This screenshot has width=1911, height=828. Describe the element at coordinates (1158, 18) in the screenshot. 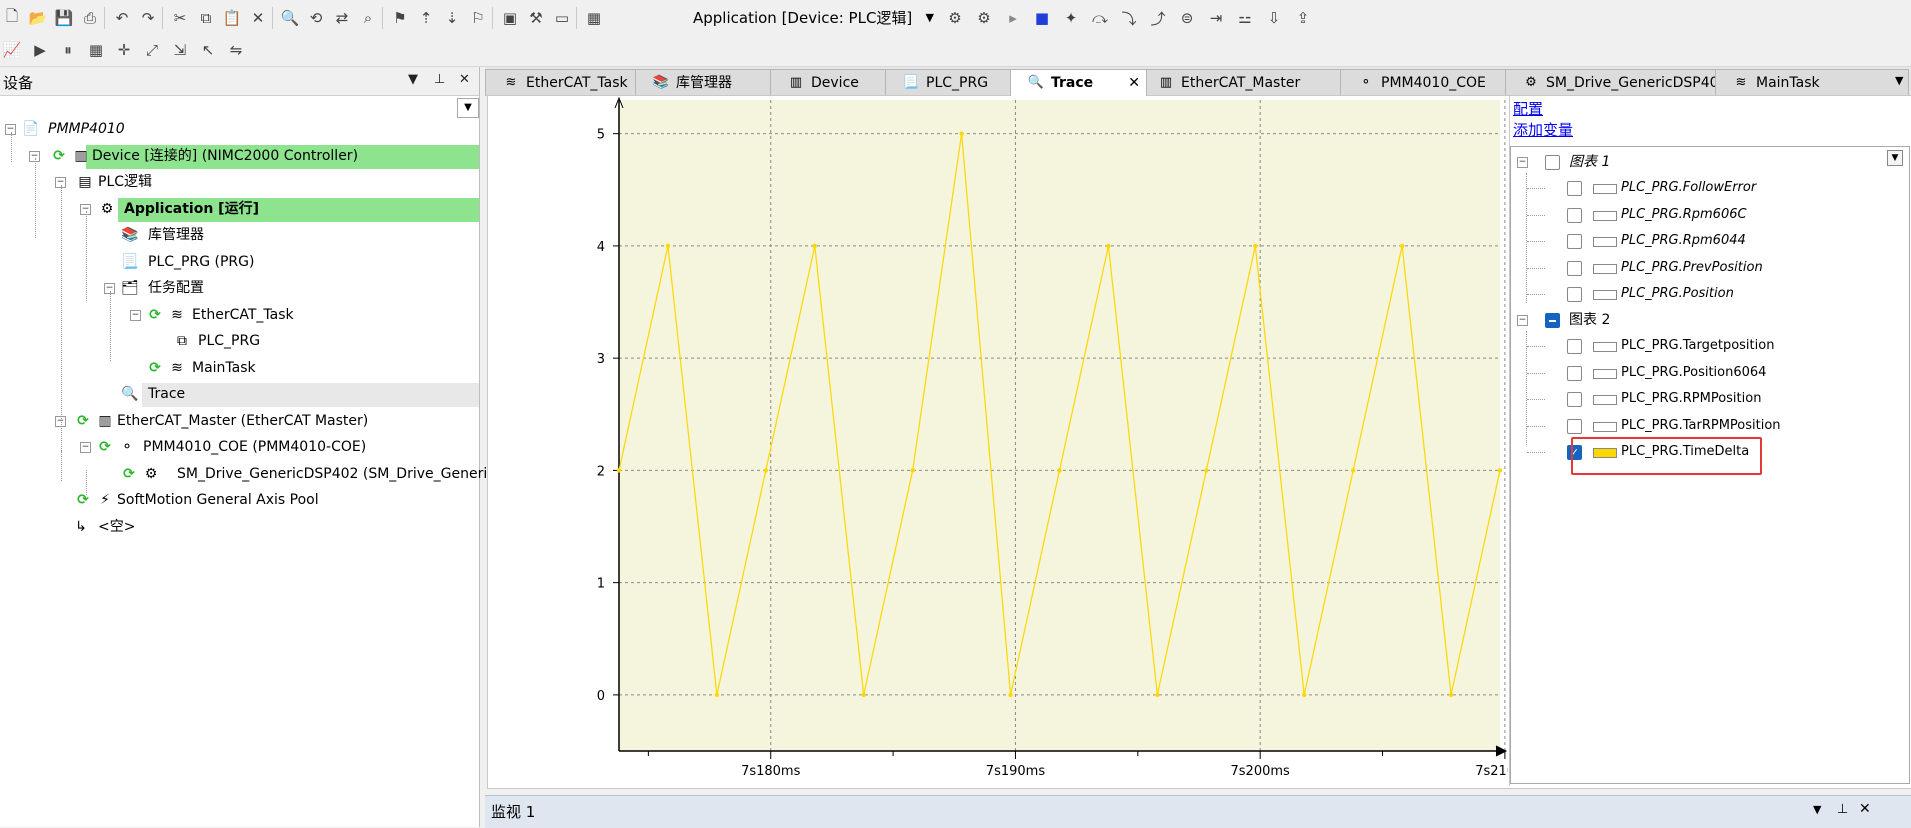

I see `step-out-icon: ⤴` at that location.